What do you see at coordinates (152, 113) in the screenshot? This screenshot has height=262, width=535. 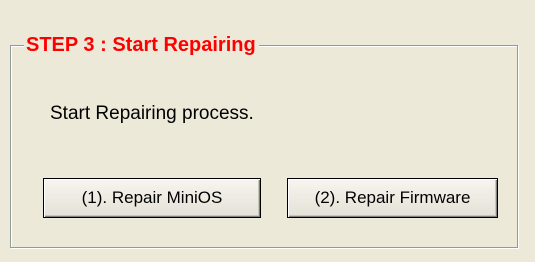 I see `step3-description: Start Repairing process.` at bounding box center [152, 113].